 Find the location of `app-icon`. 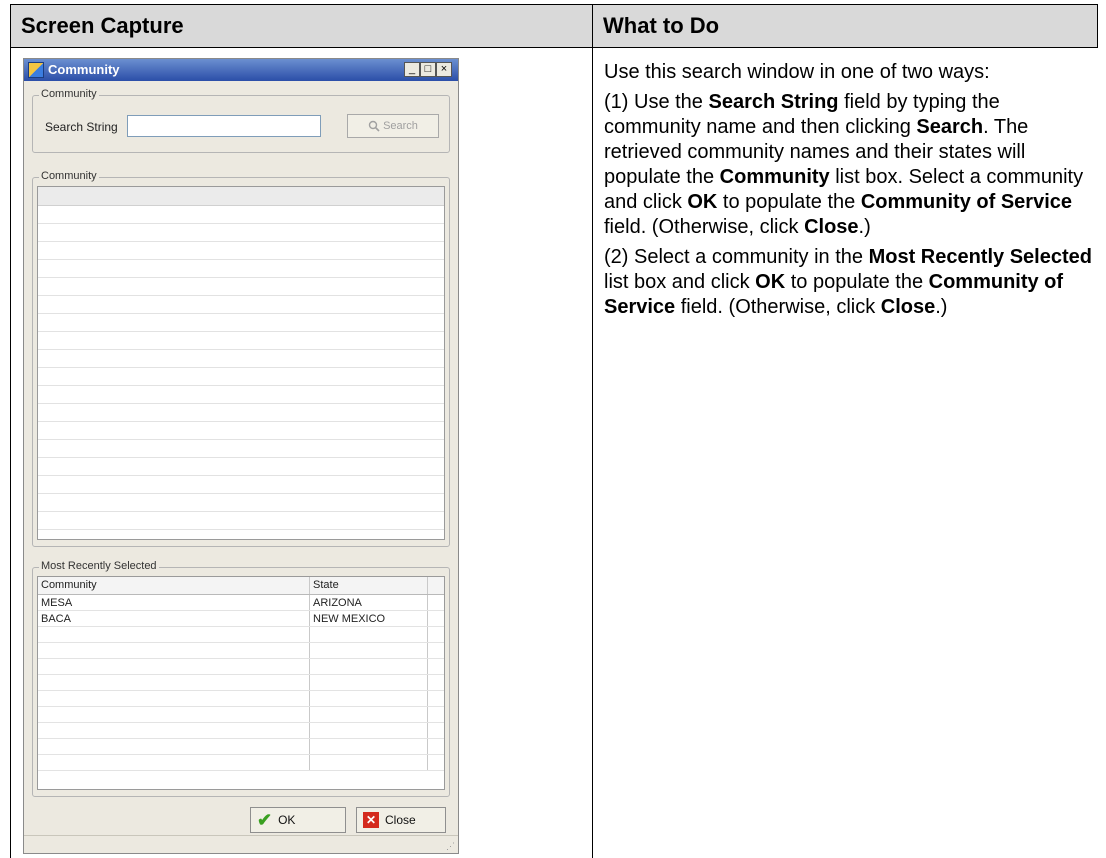

app-icon is located at coordinates (36, 70).